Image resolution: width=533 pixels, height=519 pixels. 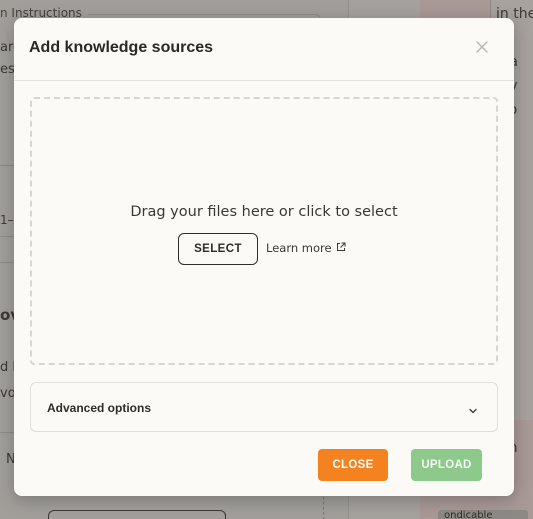 I want to click on background-text: 1–, so click(x=7, y=220).